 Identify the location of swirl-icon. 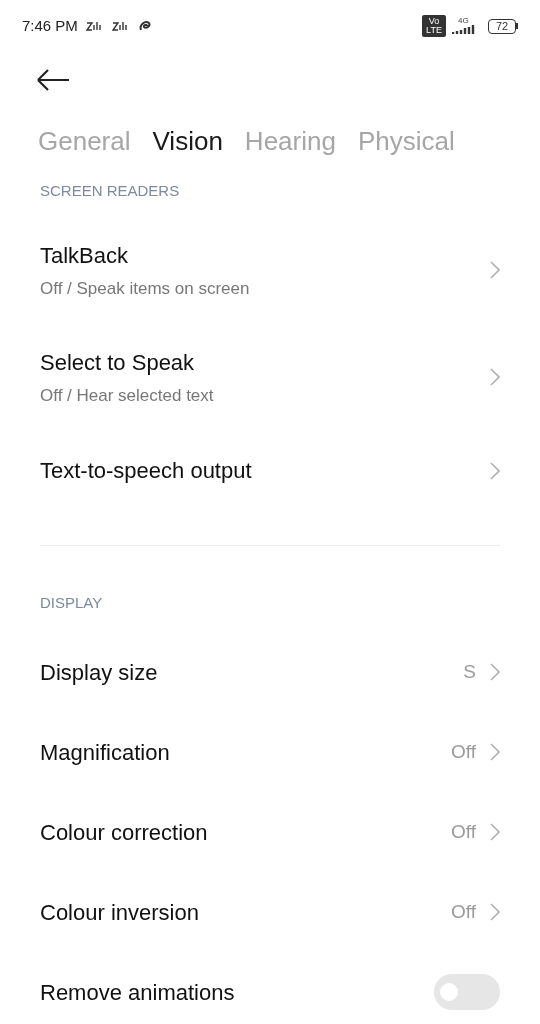
(144, 26).